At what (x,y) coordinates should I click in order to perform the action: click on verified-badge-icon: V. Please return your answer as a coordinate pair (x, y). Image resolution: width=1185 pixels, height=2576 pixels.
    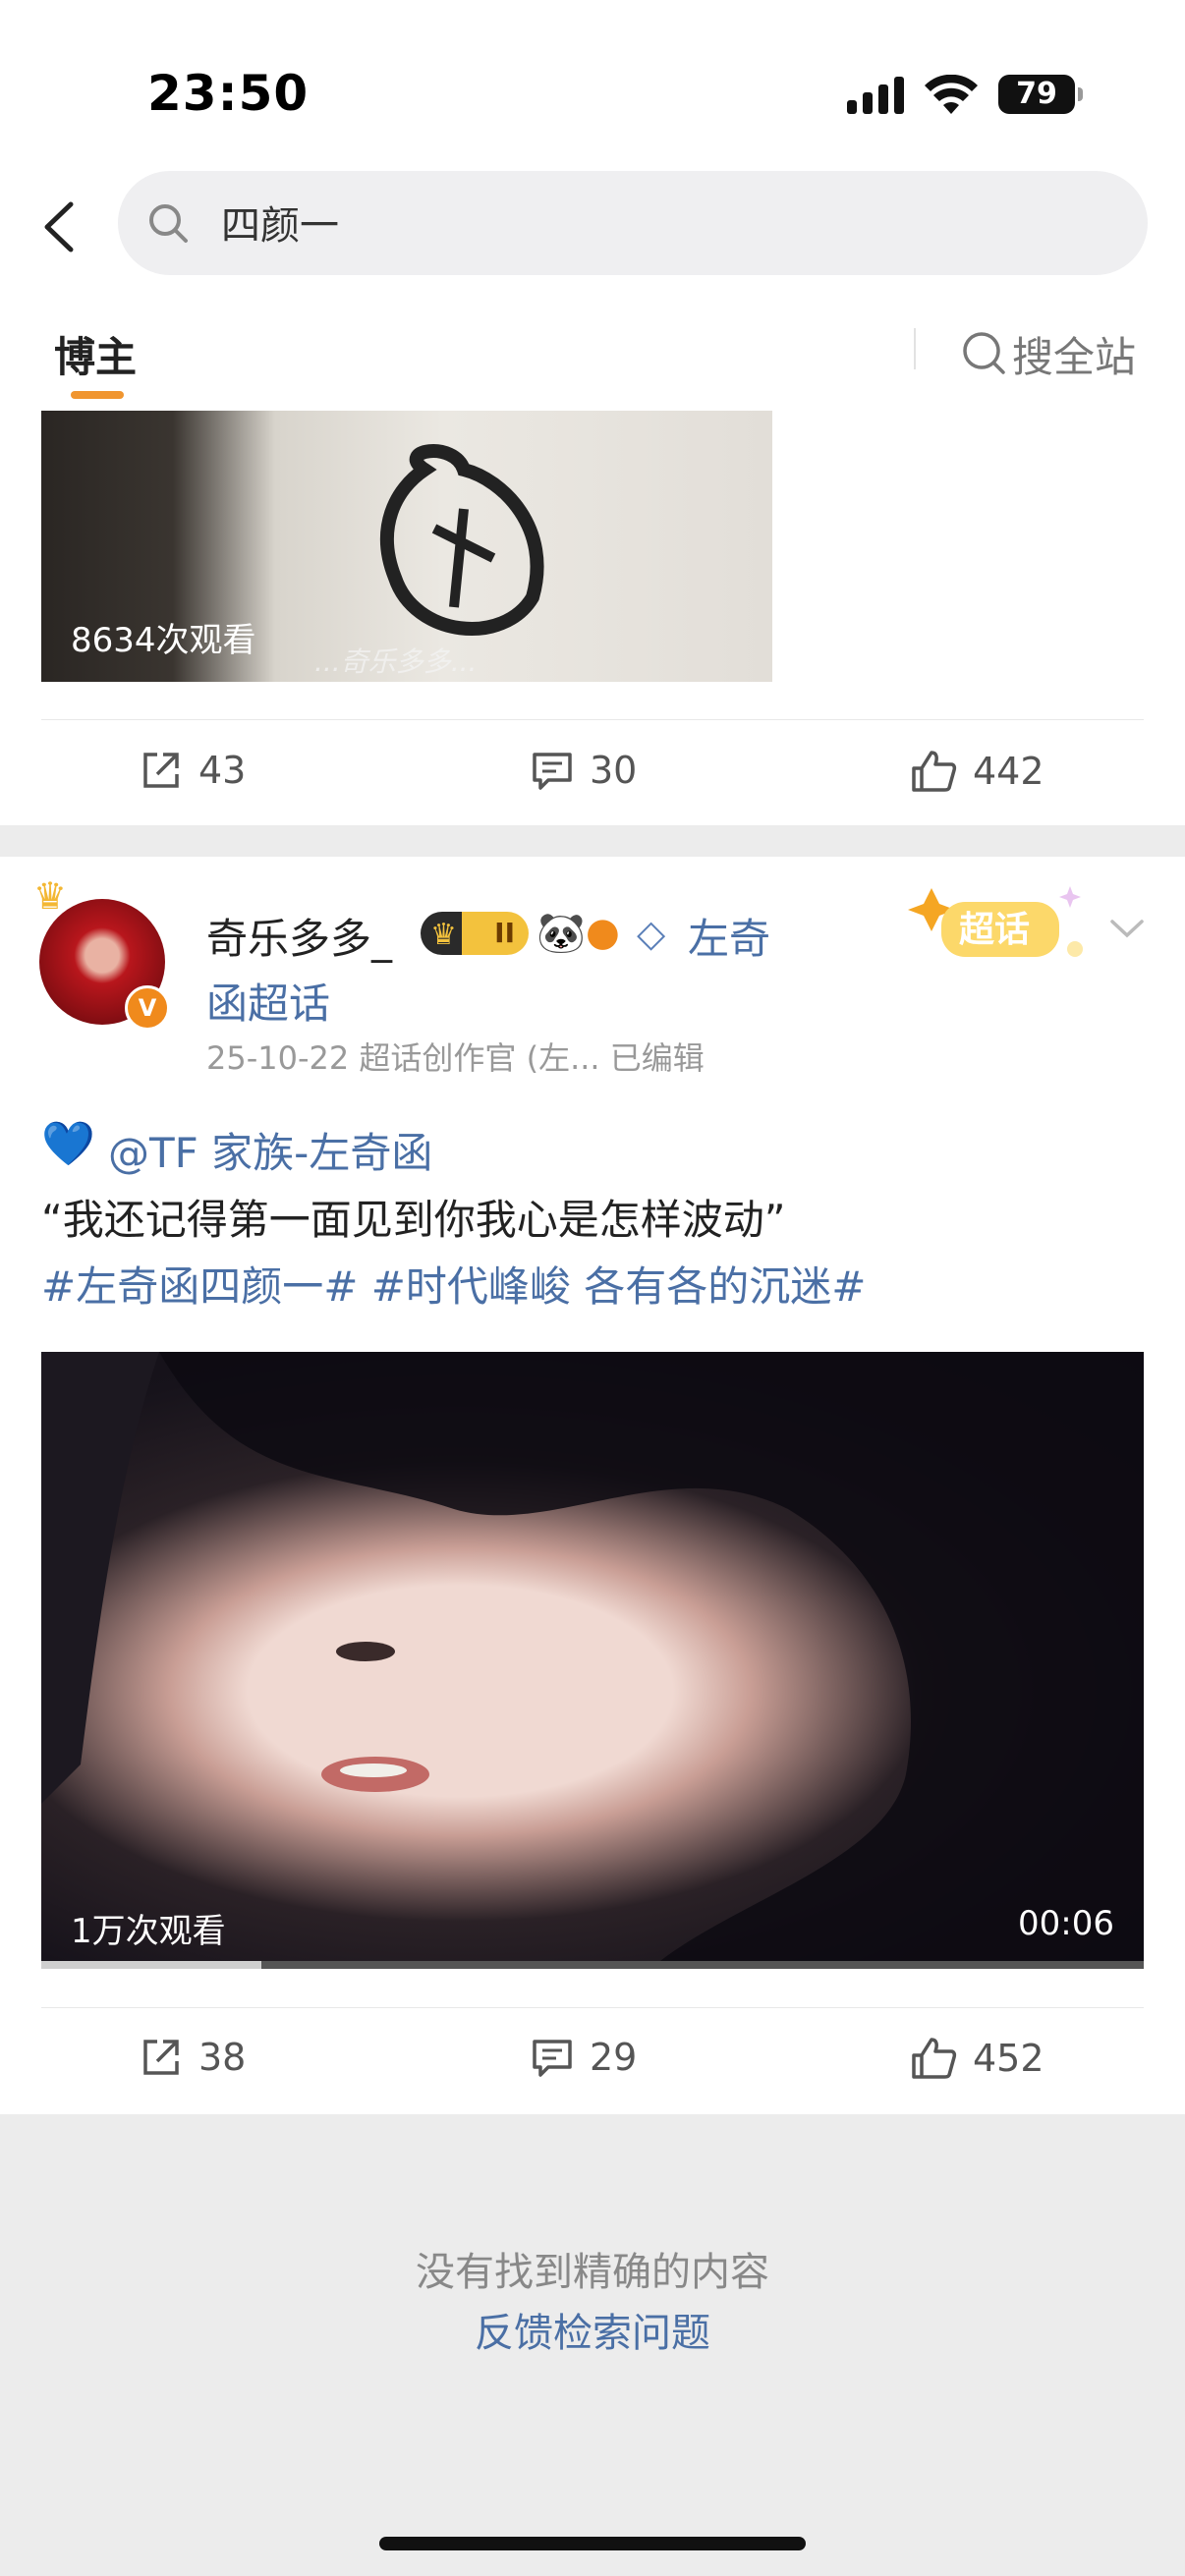
    Looking at the image, I should click on (148, 1008).